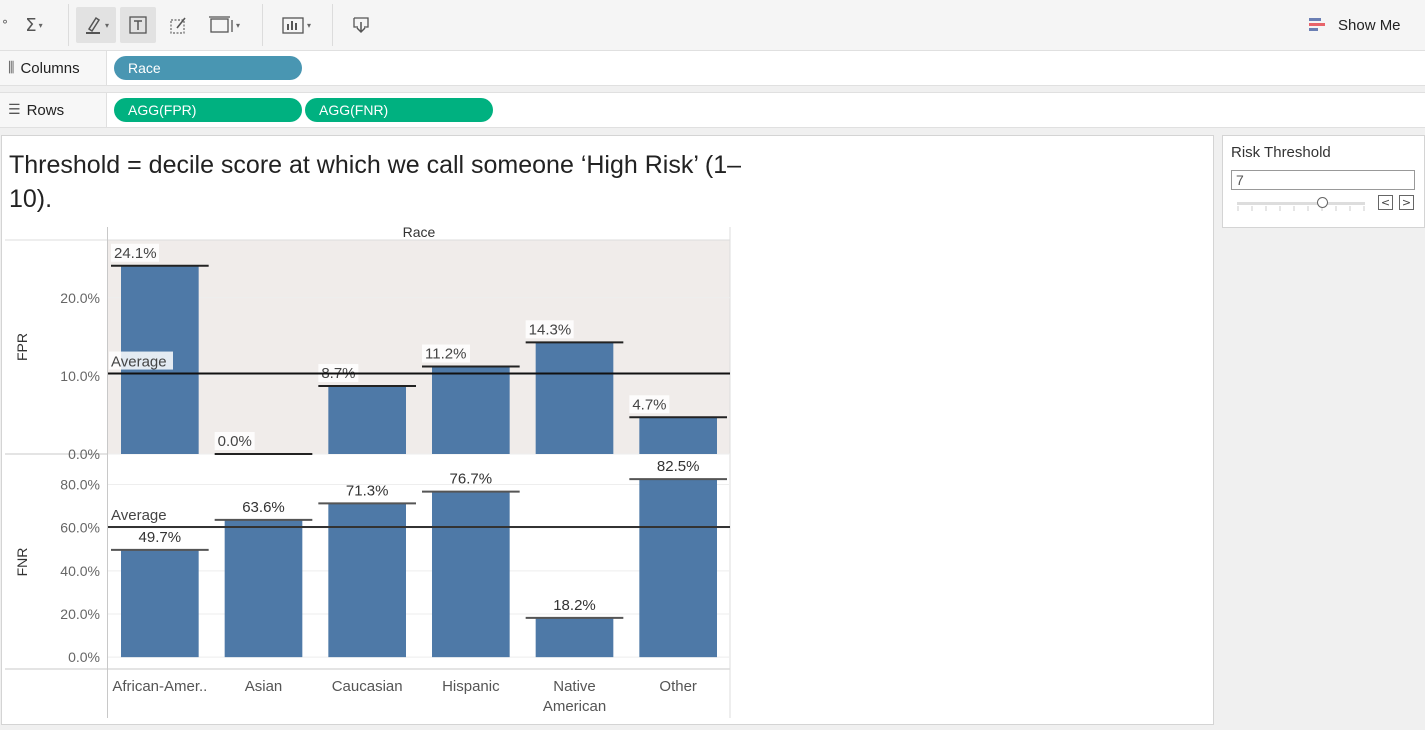  Describe the element at coordinates (1281, 152) in the screenshot. I see `parameter-title: Risk Threshold` at that location.